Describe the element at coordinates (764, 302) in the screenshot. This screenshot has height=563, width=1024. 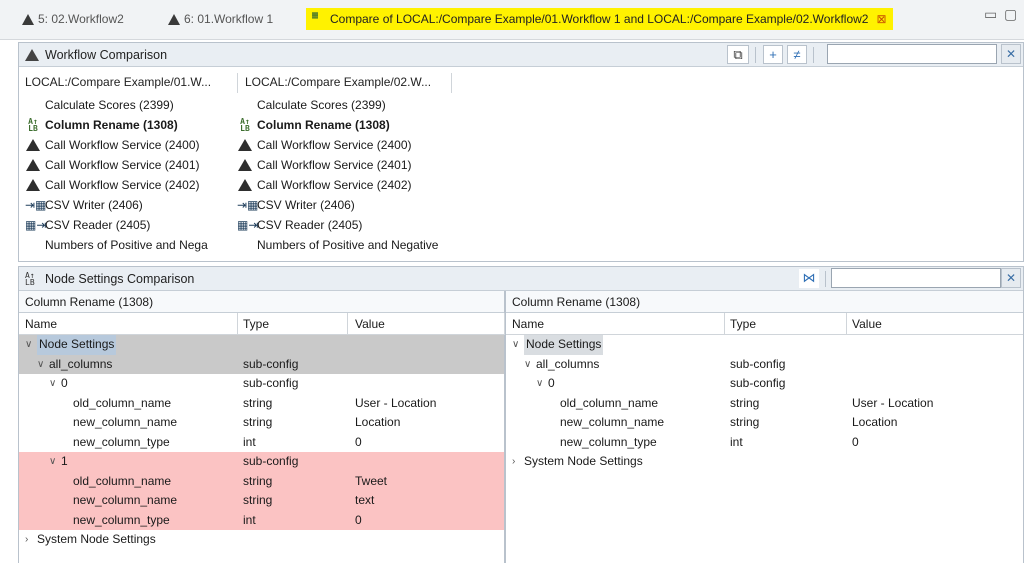
I see `right-node-heading: Column Rename (1308)` at that location.